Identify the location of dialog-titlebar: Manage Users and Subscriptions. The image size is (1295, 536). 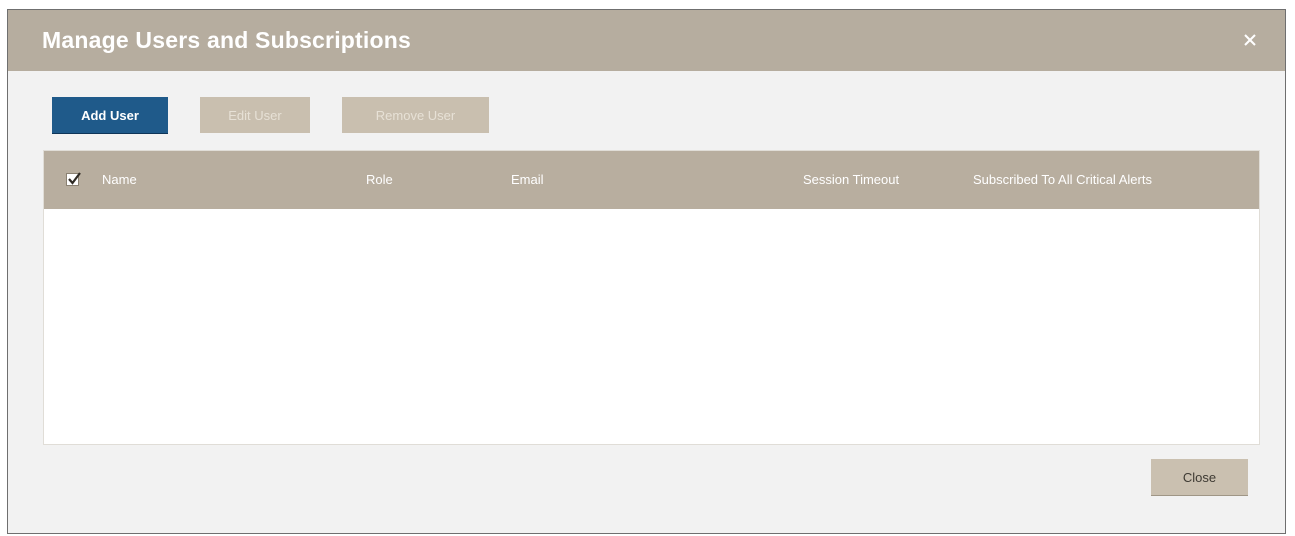
(646, 40).